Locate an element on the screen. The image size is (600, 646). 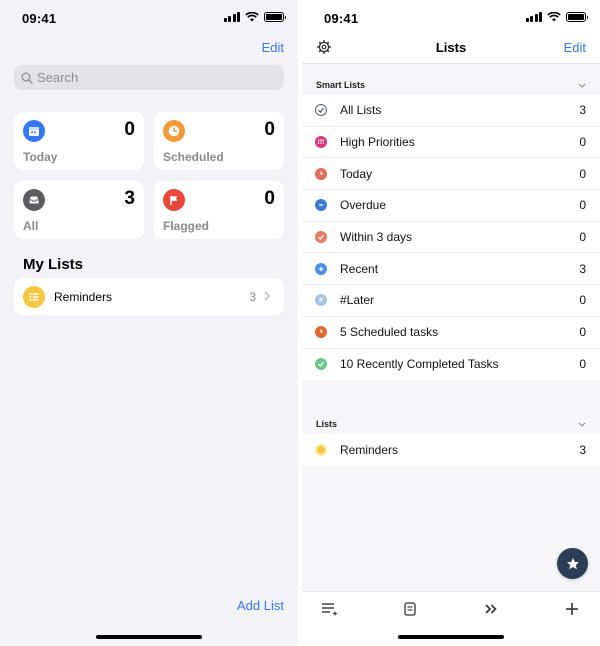
flagged-card: 0 Flagged is located at coordinates (219, 210).